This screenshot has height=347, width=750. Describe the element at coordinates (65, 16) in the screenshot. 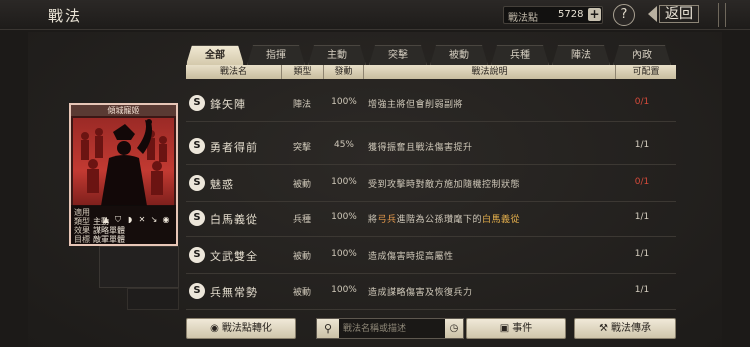

I see `page-title: 戰法` at that location.